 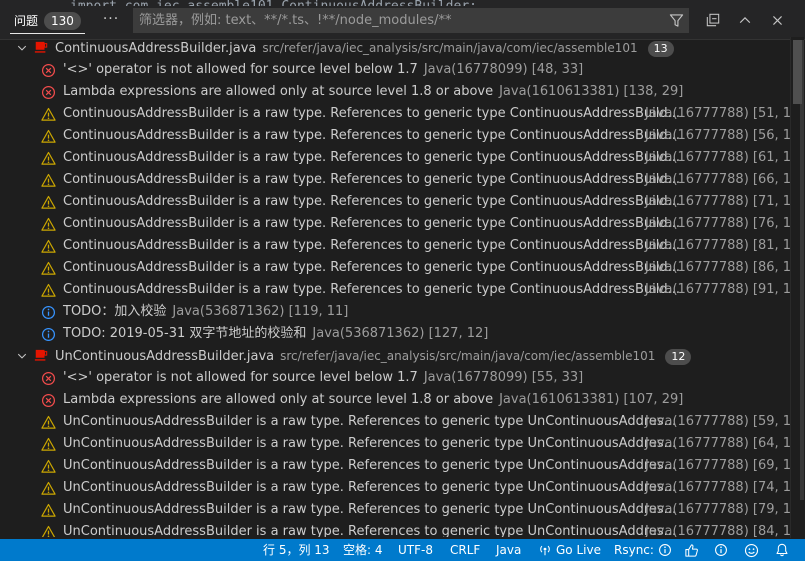 I want to click on status-rsync: Rsync:, so click(x=643, y=550).